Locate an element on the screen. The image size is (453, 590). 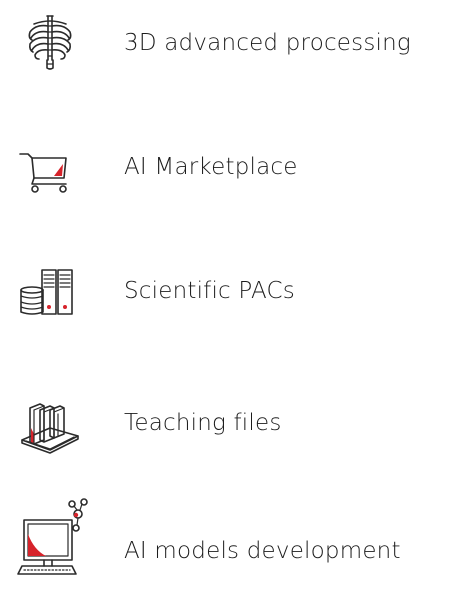
feature-label: 3D advanced processing is located at coordinates (267, 43).